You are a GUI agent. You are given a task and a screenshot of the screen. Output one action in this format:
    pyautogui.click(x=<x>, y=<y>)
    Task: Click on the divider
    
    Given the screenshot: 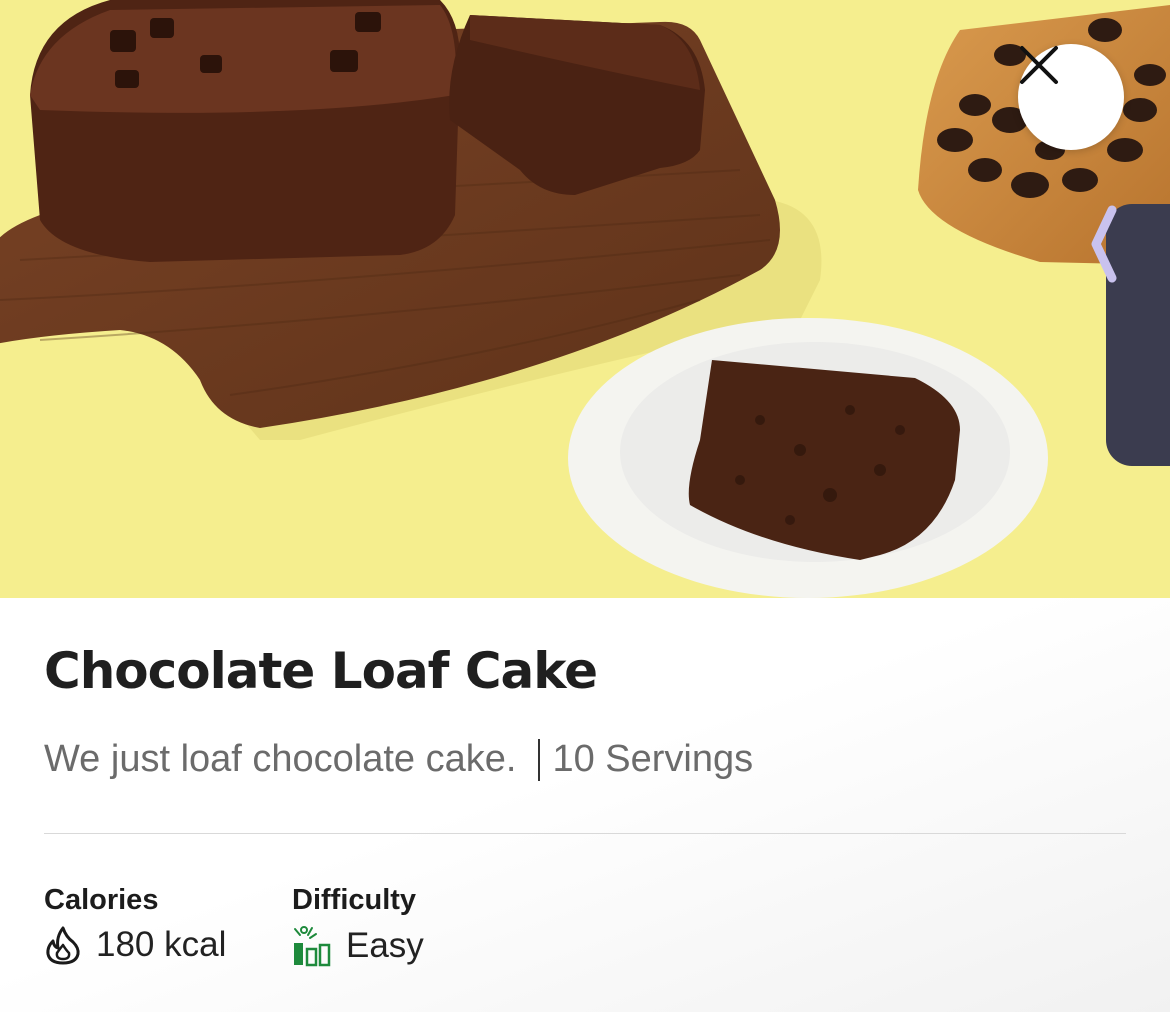 What is the action you would take?
    pyautogui.click(x=585, y=833)
    